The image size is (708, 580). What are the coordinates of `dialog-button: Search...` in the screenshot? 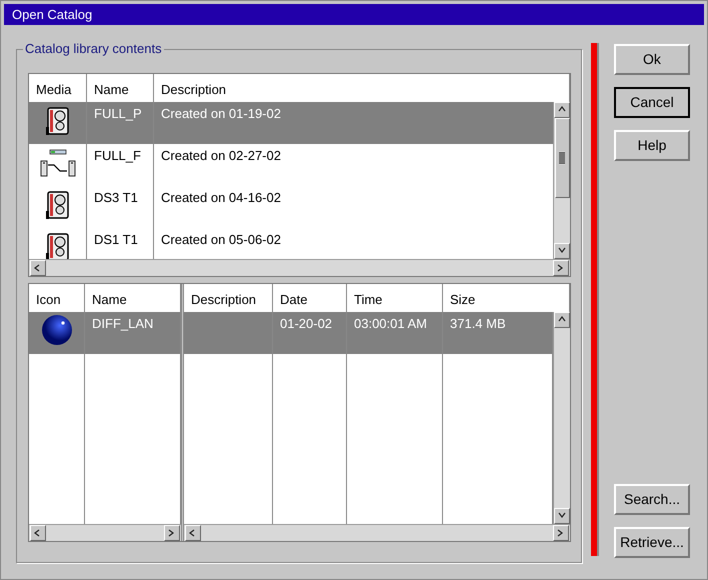 It's located at (652, 499).